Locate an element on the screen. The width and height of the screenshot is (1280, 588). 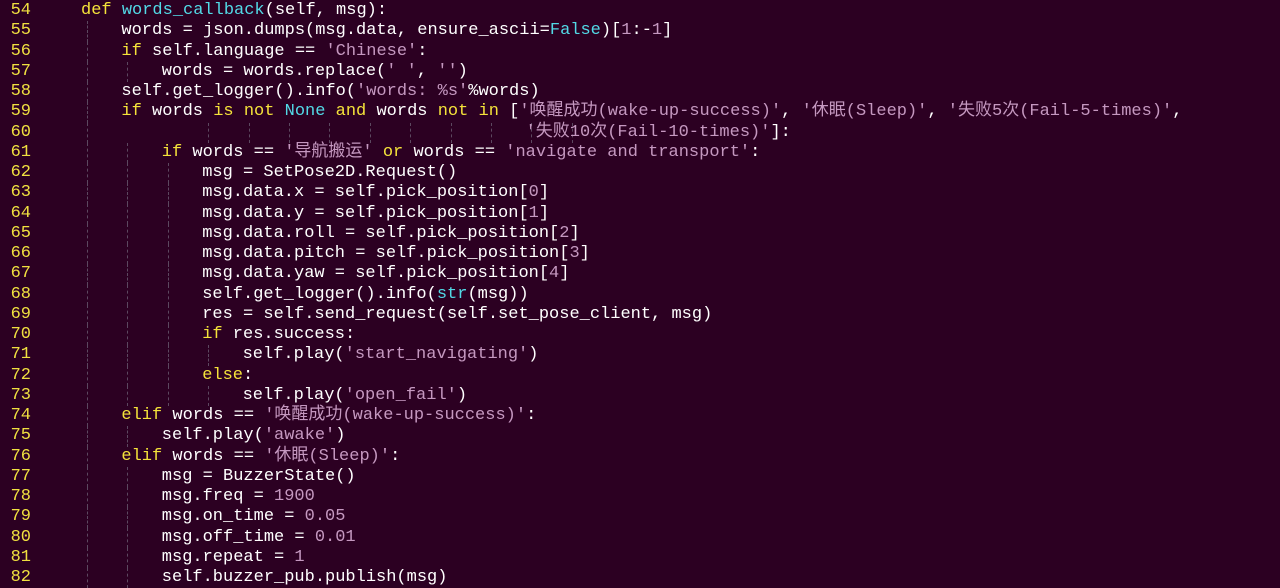
code-text: if res.success: is located at coordinates (278, 335).